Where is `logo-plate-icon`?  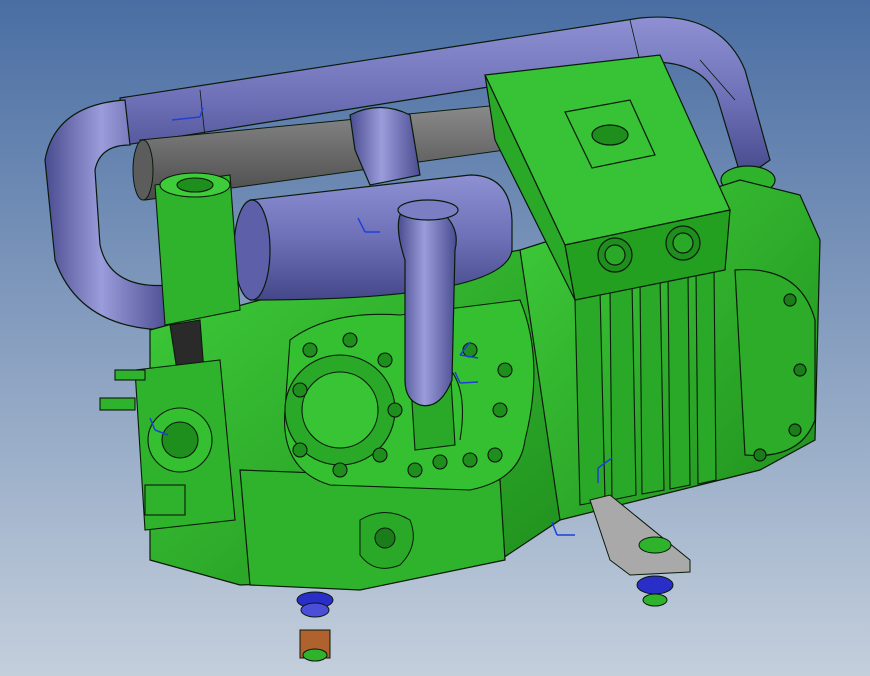
logo-plate-icon is located at coordinates (610, 135).